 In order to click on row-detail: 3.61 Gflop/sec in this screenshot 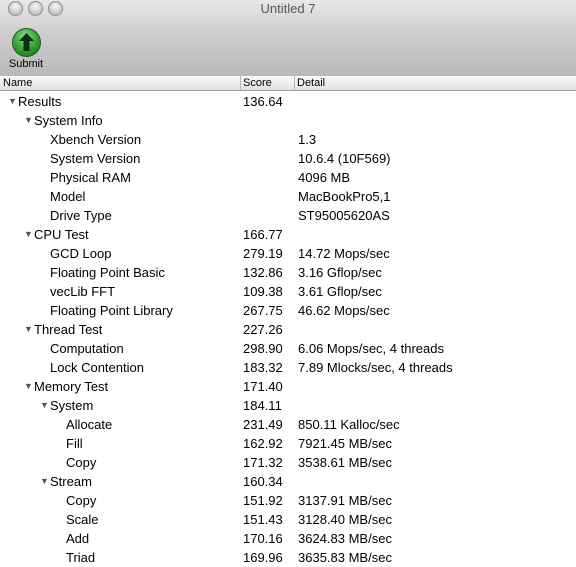, I will do `click(340, 291)`.